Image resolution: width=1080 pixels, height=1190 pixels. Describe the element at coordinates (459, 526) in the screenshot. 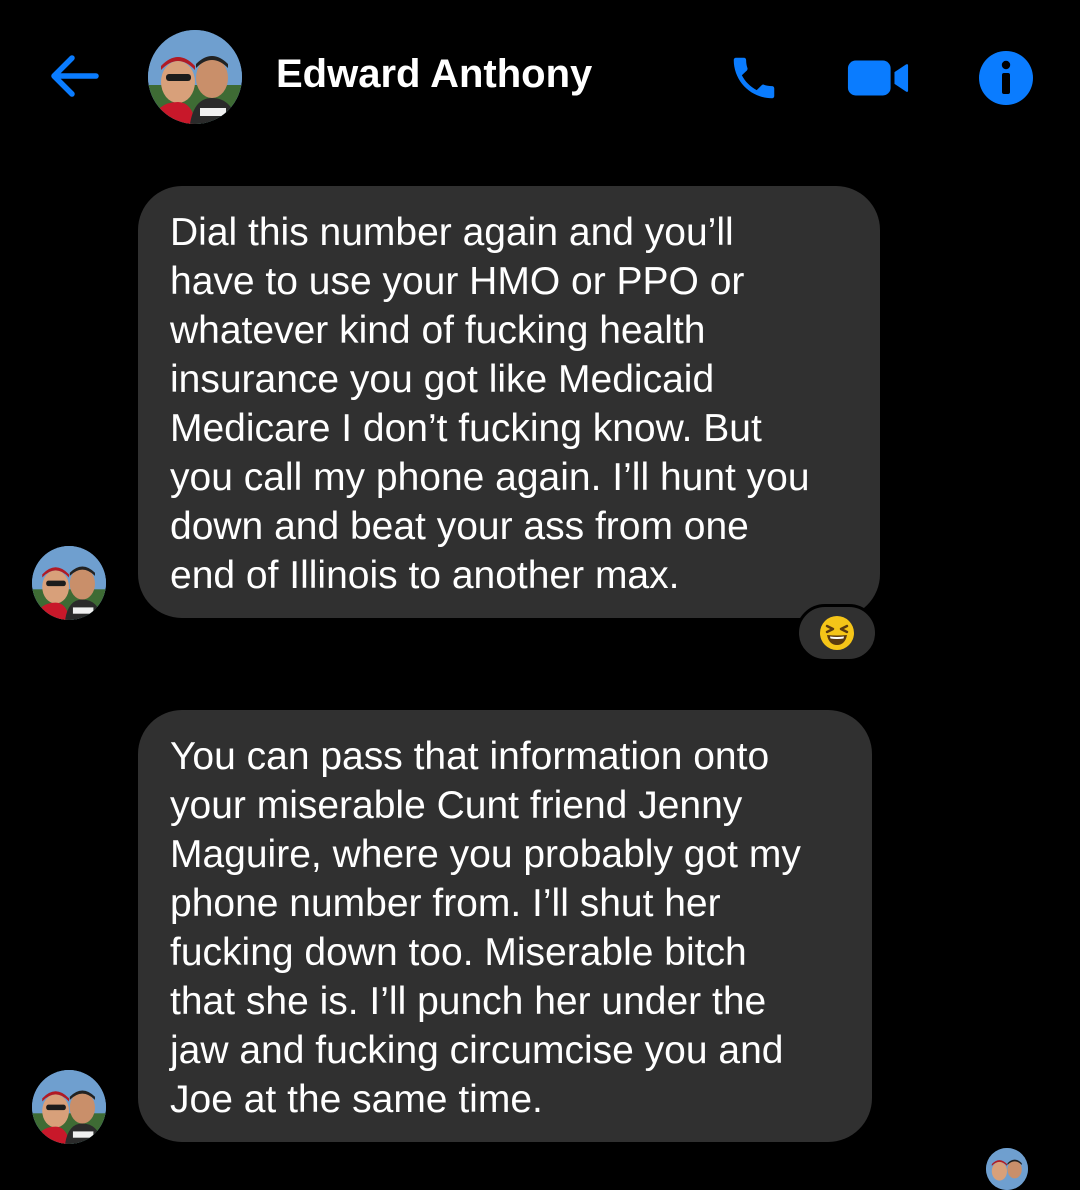

I see `message-line: down and beat your ass from one` at that location.